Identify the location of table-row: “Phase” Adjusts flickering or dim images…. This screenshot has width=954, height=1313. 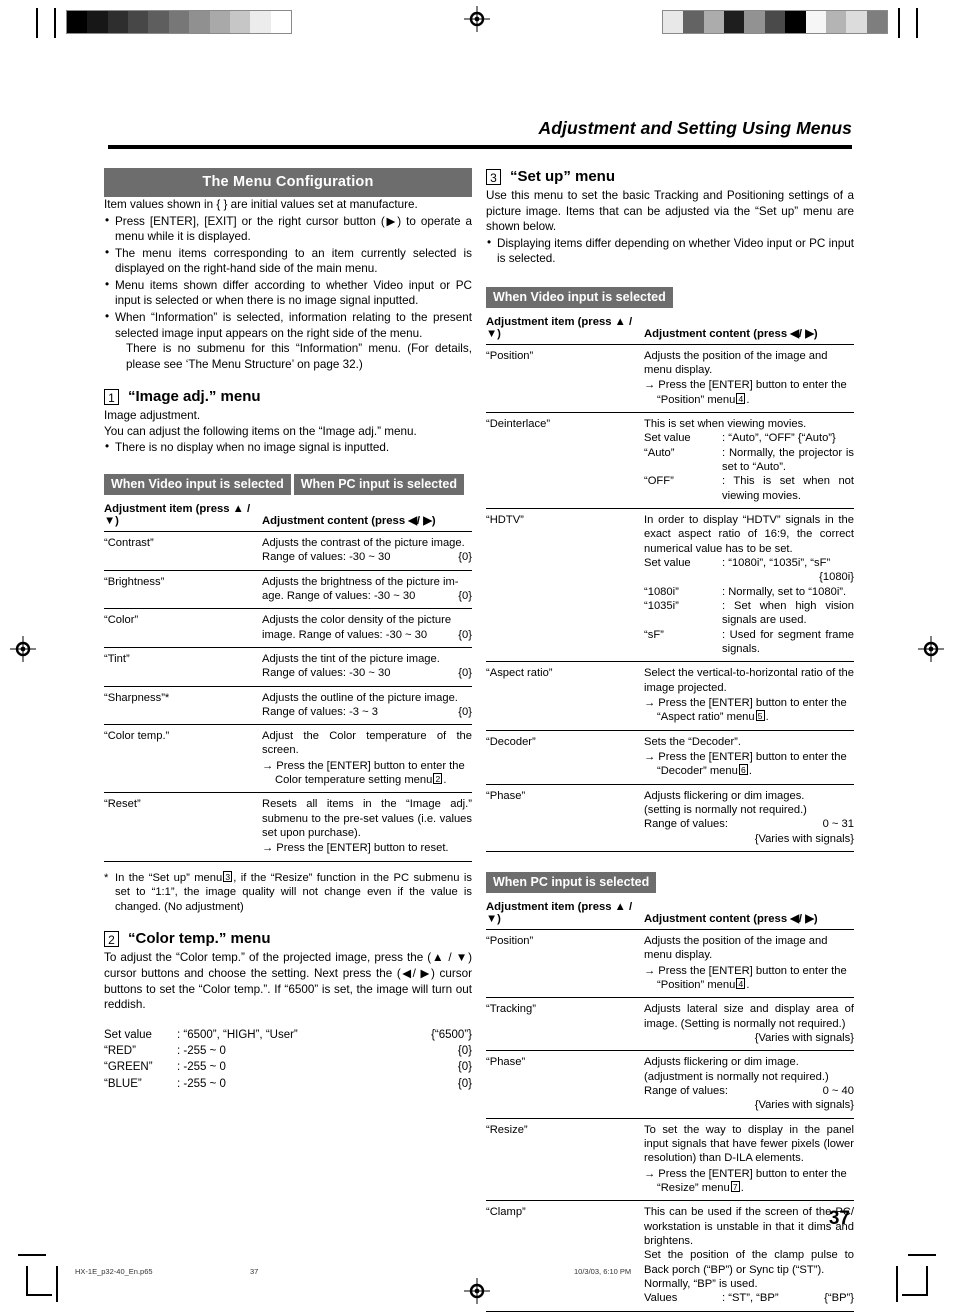
(670, 818).